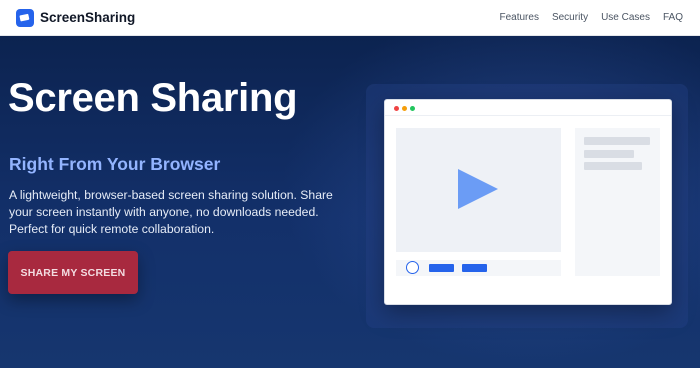 Image resolution: width=700 pixels, height=368 pixels. I want to click on record-circle-icon, so click(412, 267).